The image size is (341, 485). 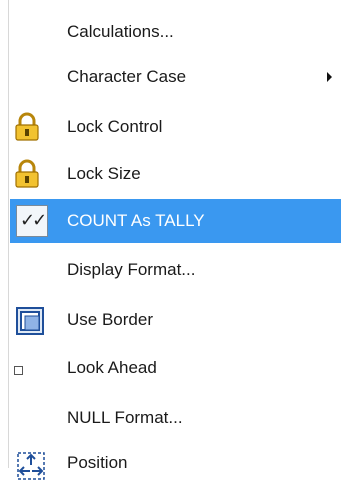 I want to click on position-icon, so click(x=38, y=463).